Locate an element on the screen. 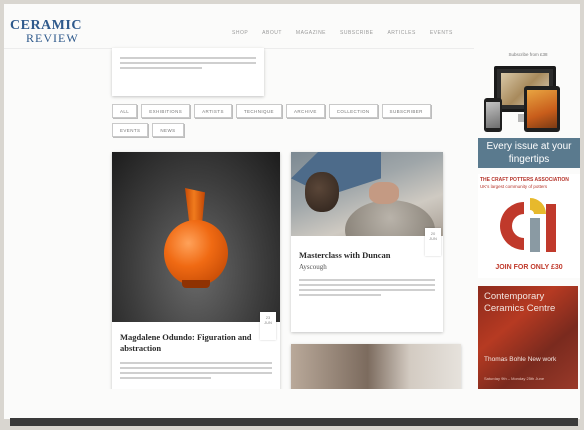  date-badge: 23 JUN is located at coordinates (268, 326).